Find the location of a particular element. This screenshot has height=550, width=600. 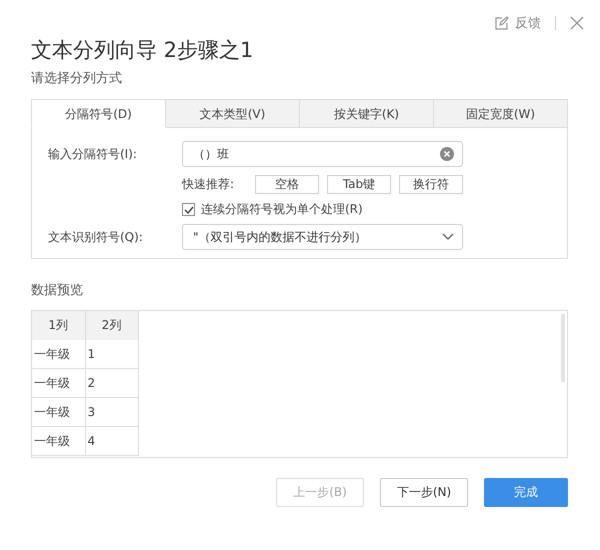

column-header: 1列 is located at coordinates (58, 325).